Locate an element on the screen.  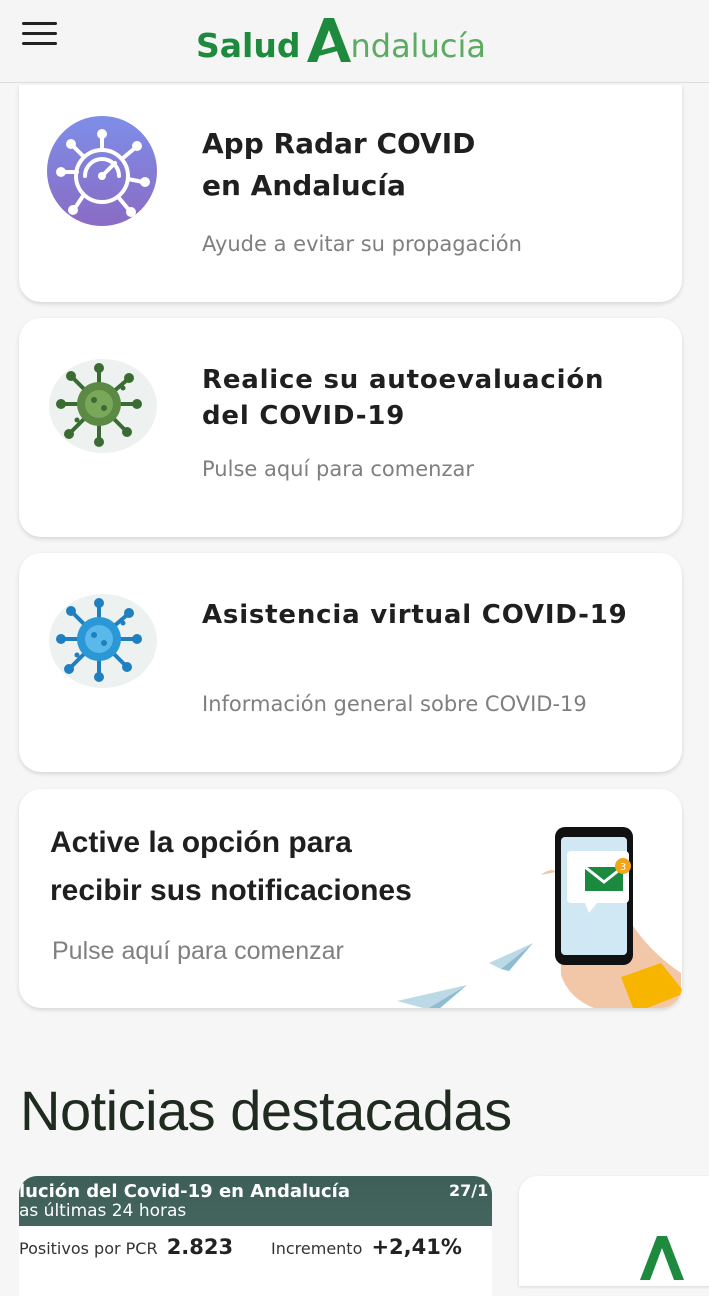
paper-plane-icon is located at coordinates (465, 975).